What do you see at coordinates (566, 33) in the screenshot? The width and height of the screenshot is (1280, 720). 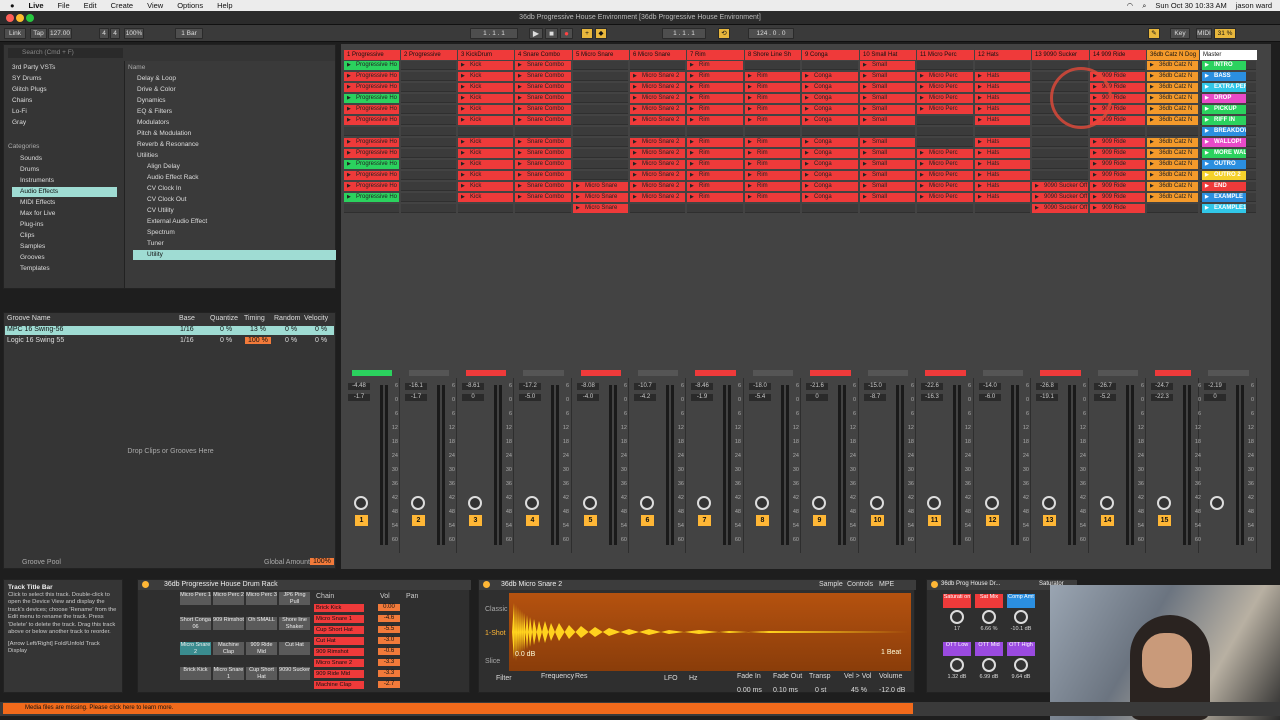 I see `record-icon: ●` at bounding box center [566, 33].